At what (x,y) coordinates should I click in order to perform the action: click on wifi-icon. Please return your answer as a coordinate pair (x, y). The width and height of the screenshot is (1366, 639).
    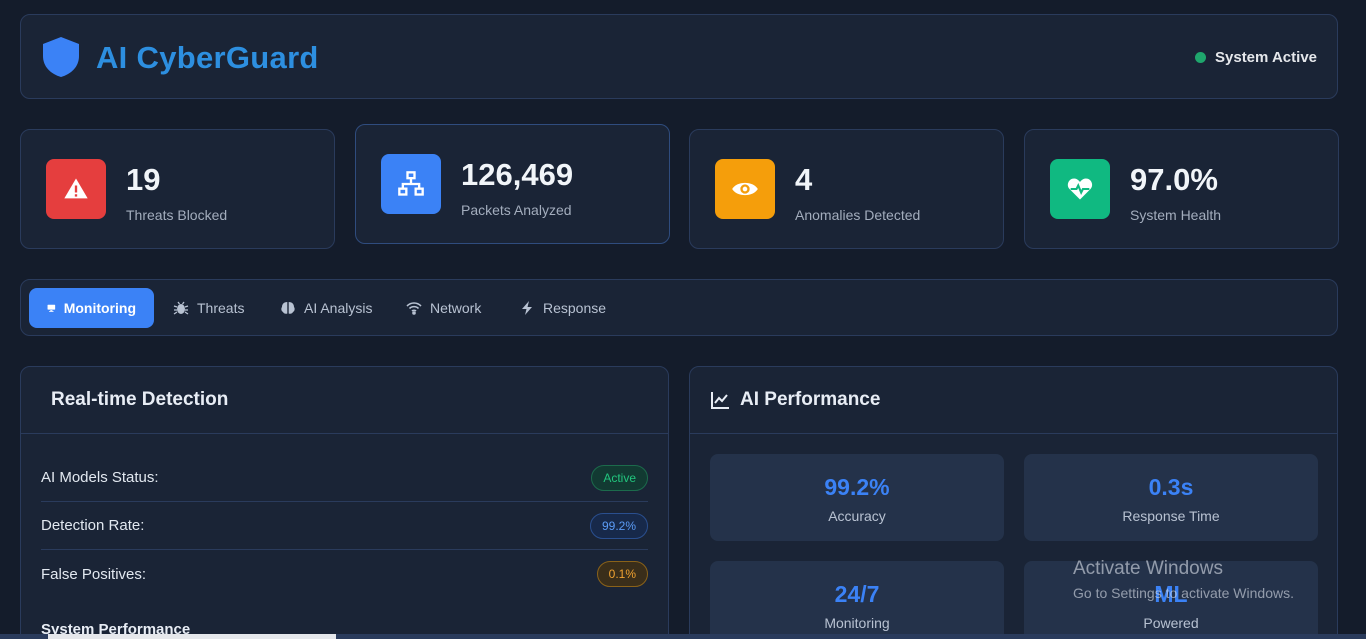
    Looking at the image, I should click on (414, 308).